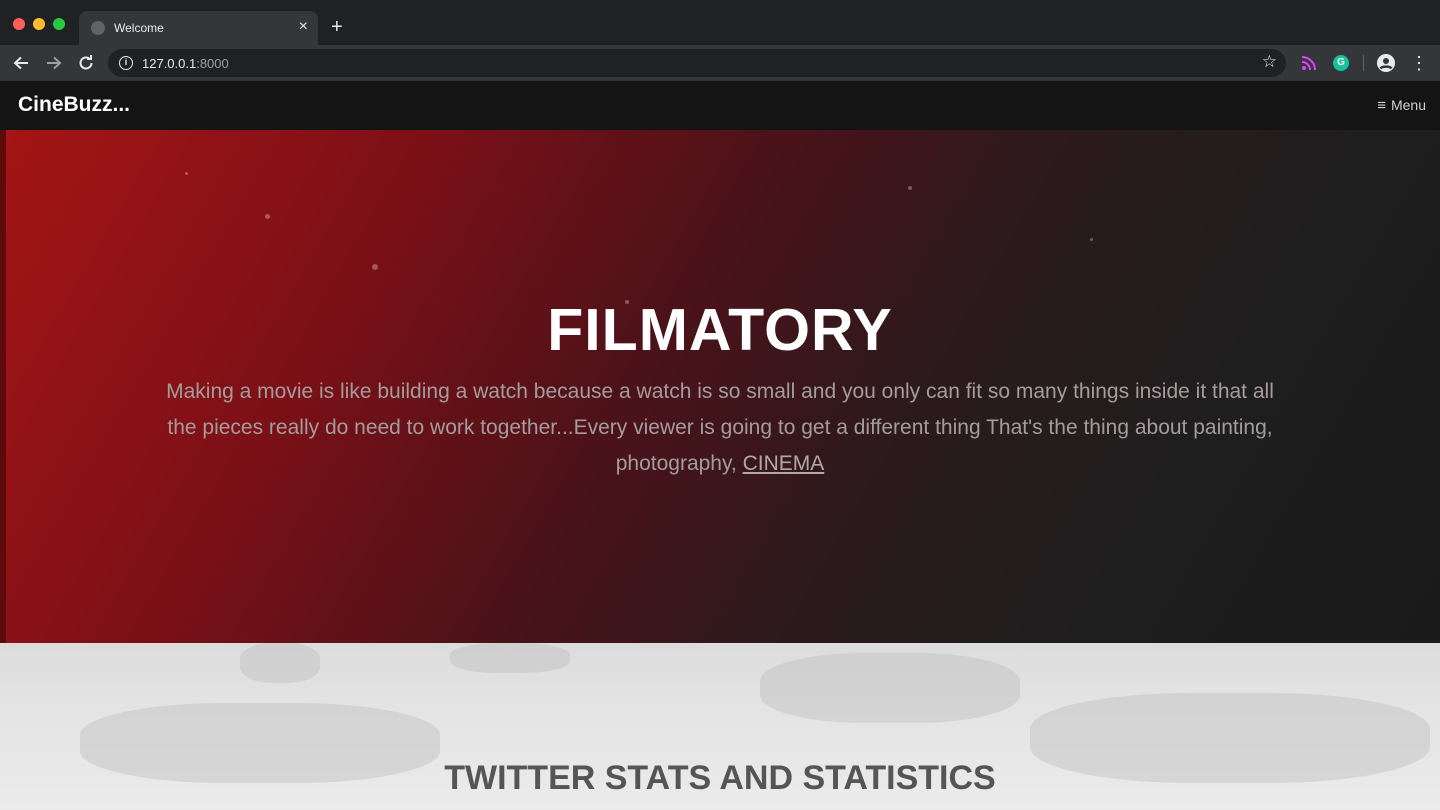  I want to click on profile-avatar-icon, so click(1386, 63).